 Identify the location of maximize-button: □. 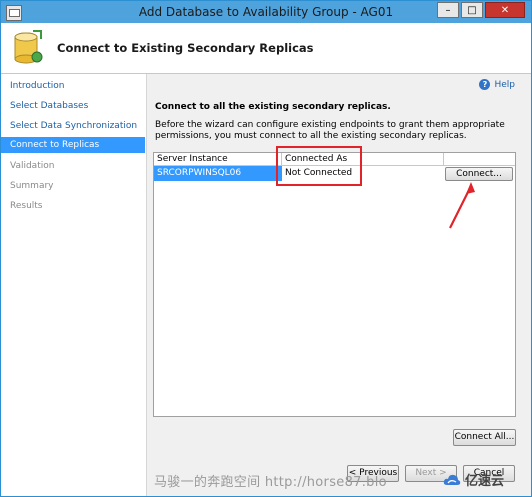
(472, 10).